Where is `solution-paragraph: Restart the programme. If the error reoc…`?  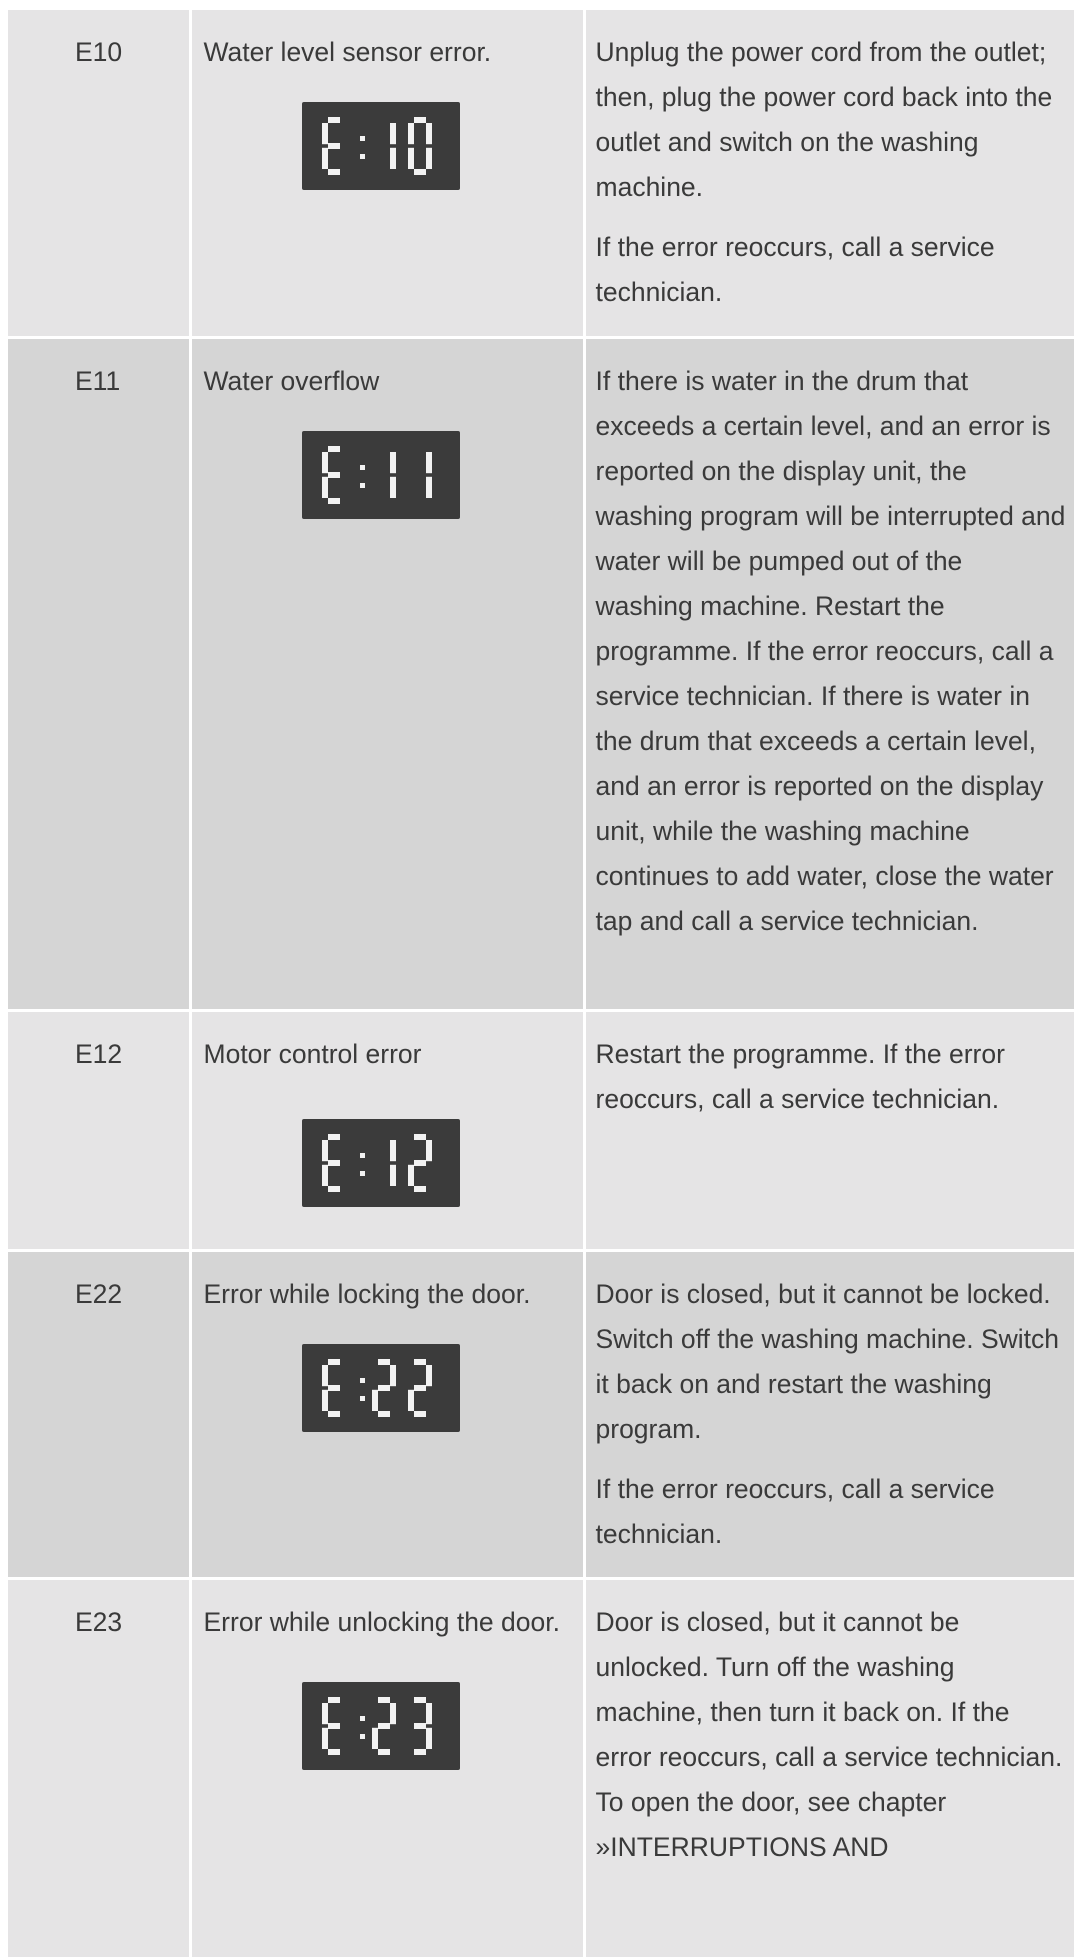 solution-paragraph: Restart the programme. If the error reoc… is located at coordinates (800, 1076).